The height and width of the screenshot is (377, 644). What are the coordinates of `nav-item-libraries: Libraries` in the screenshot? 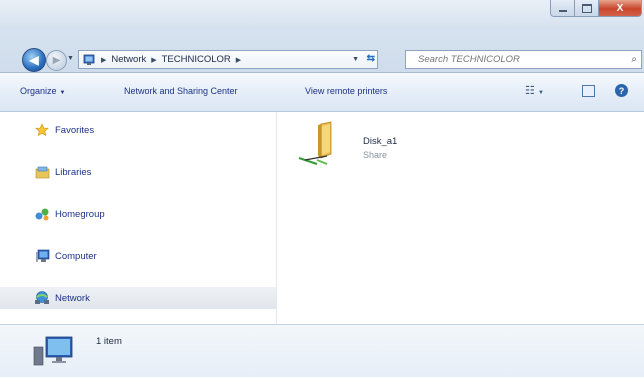 It's located at (138, 172).